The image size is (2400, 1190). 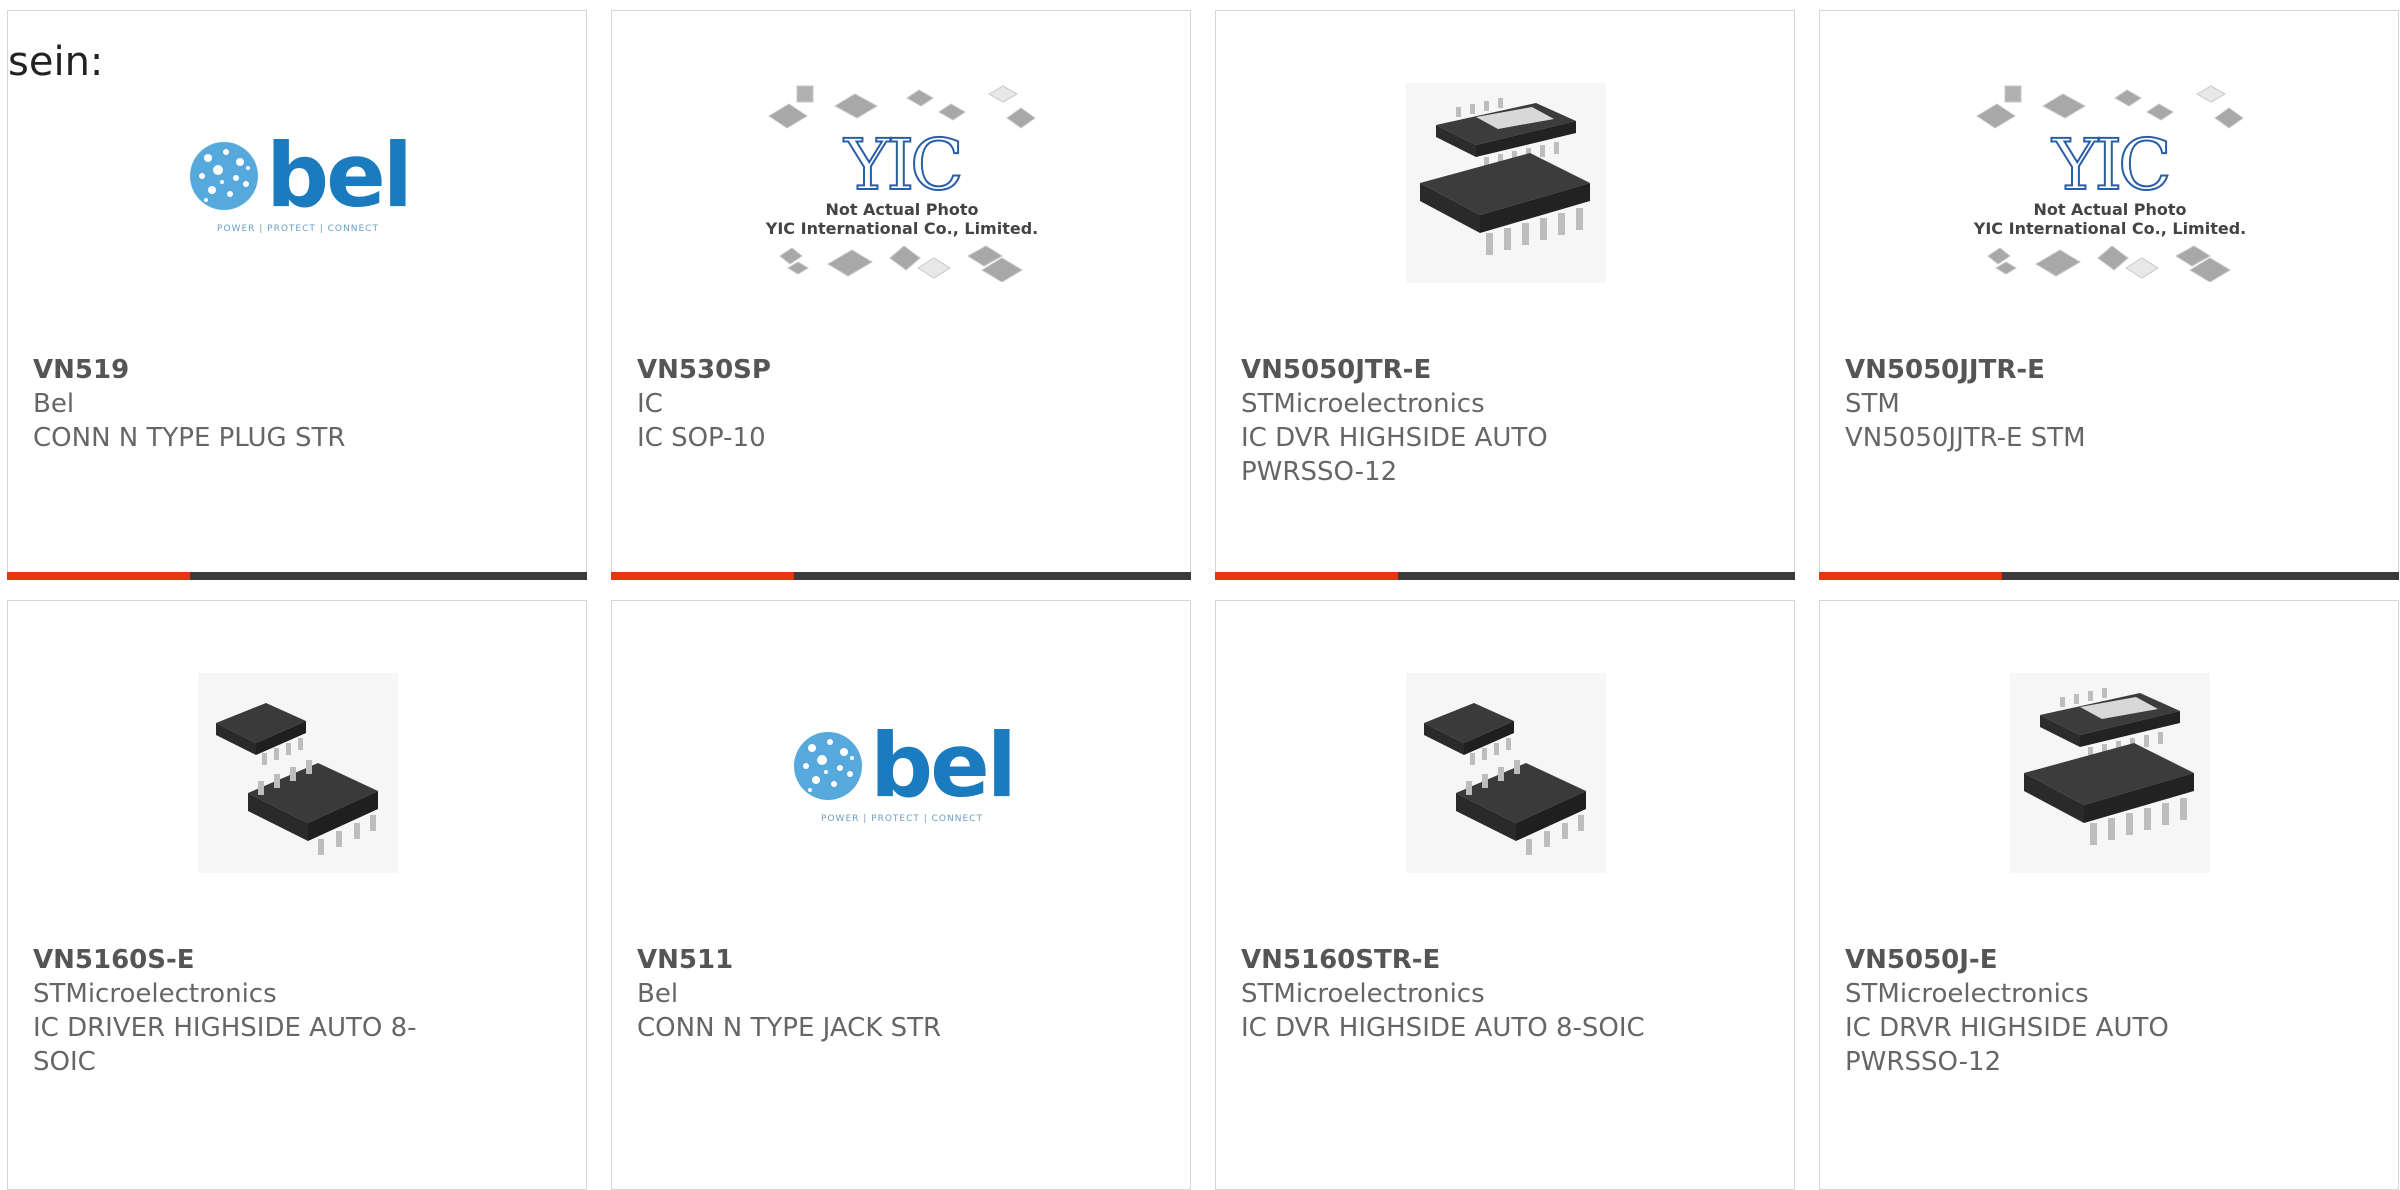 I want to click on manufacturer: IC, so click(x=650, y=404).